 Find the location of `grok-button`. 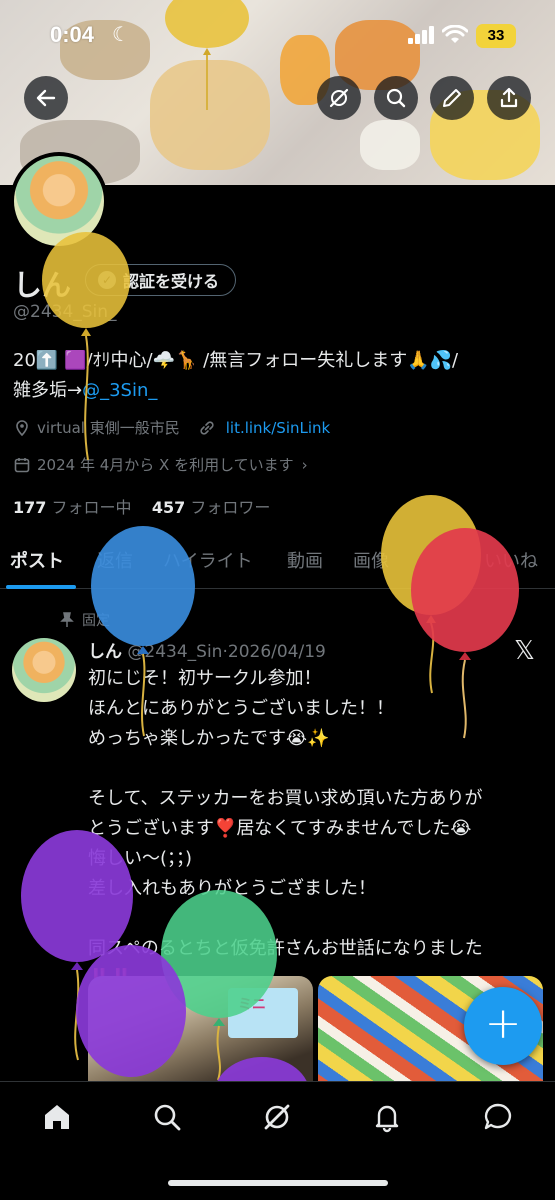

grok-button is located at coordinates (339, 98).